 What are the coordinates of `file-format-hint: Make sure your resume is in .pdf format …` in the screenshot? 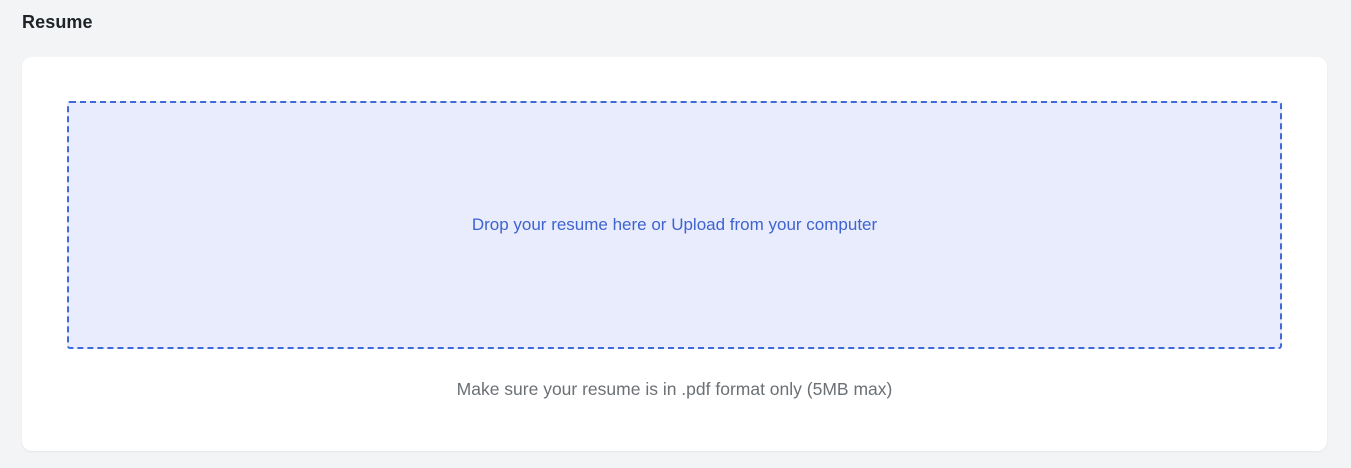 It's located at (674, 389).